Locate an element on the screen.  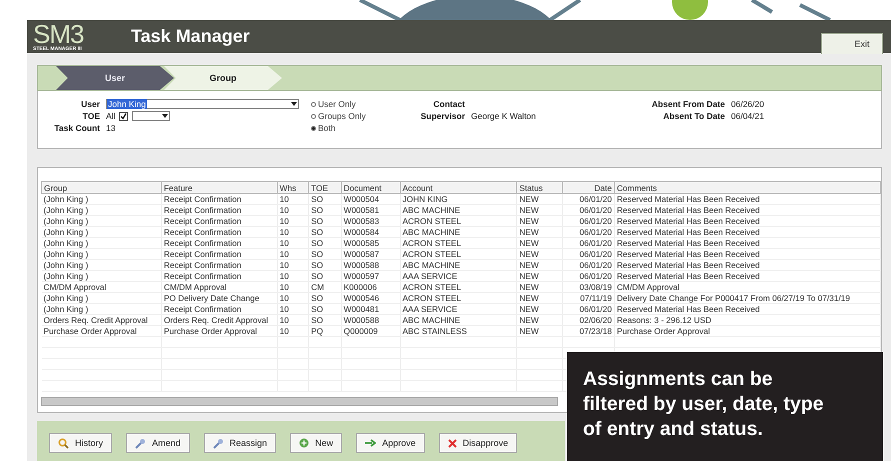
table-cell: W000585 is located at coordinates (370, 243).